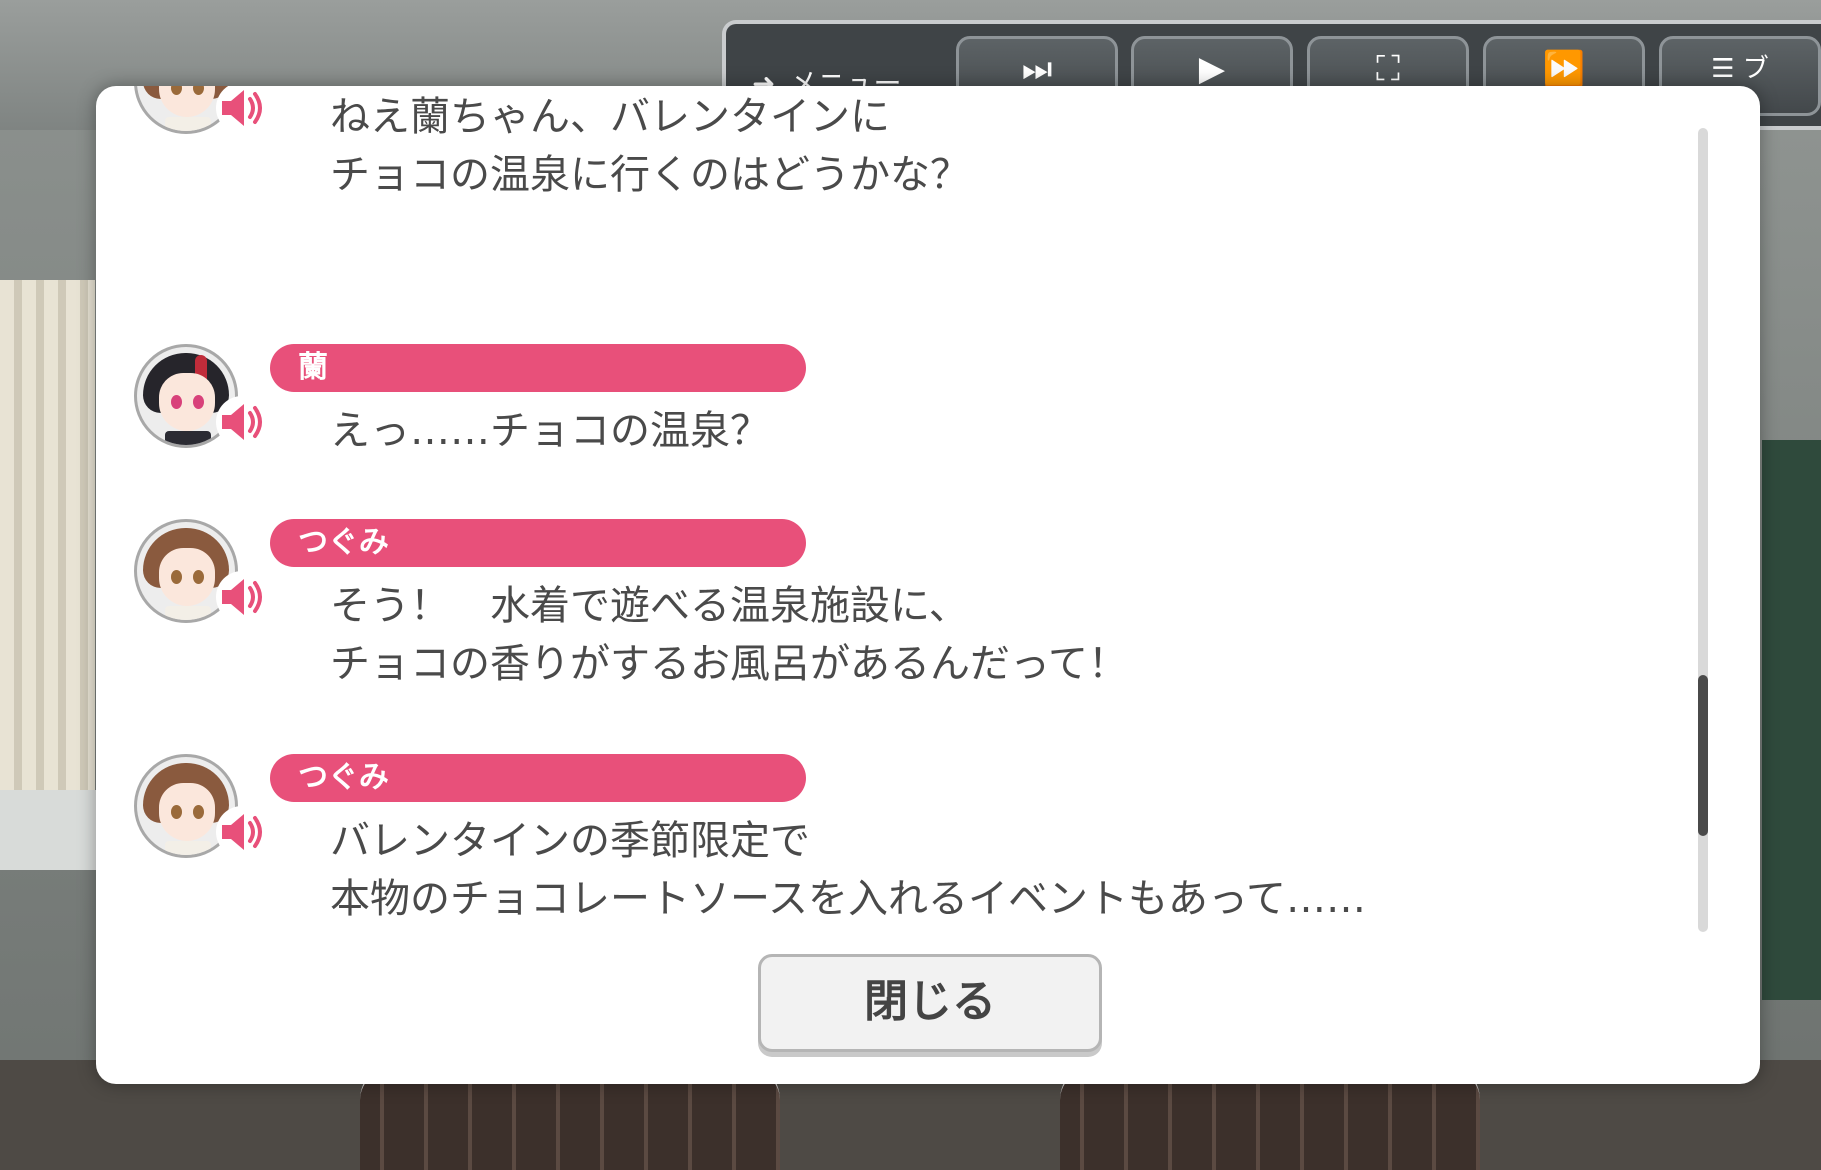 The width and height of the screenshot is (1821, 1170). What do you see at coordinates (47, 550) in the screenshot?
I see `curtain` at bounding box center [47, 550].